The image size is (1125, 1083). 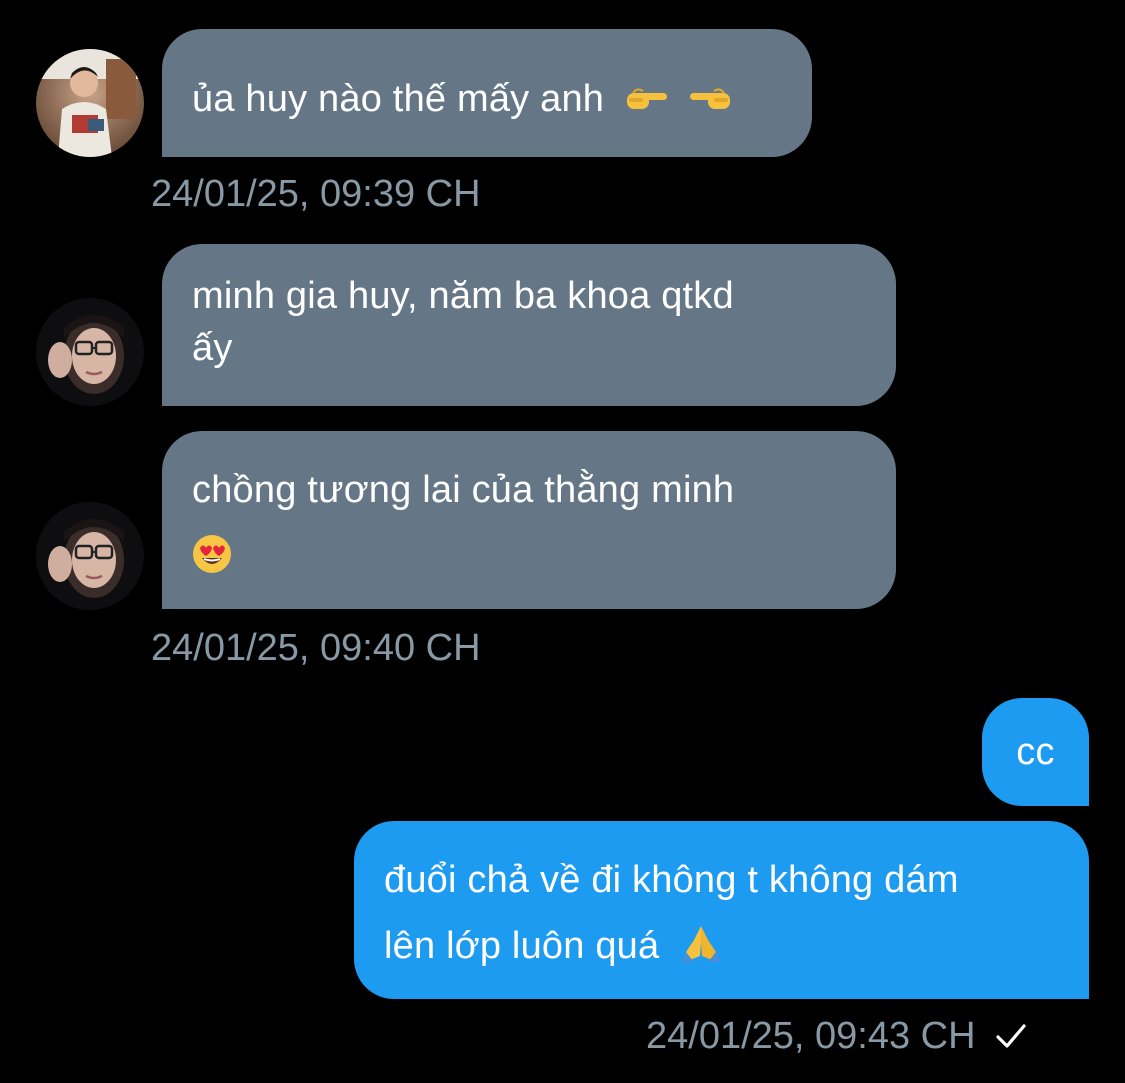 I want to click on avatar-photo-man-icon, so click(x=90, y=103).